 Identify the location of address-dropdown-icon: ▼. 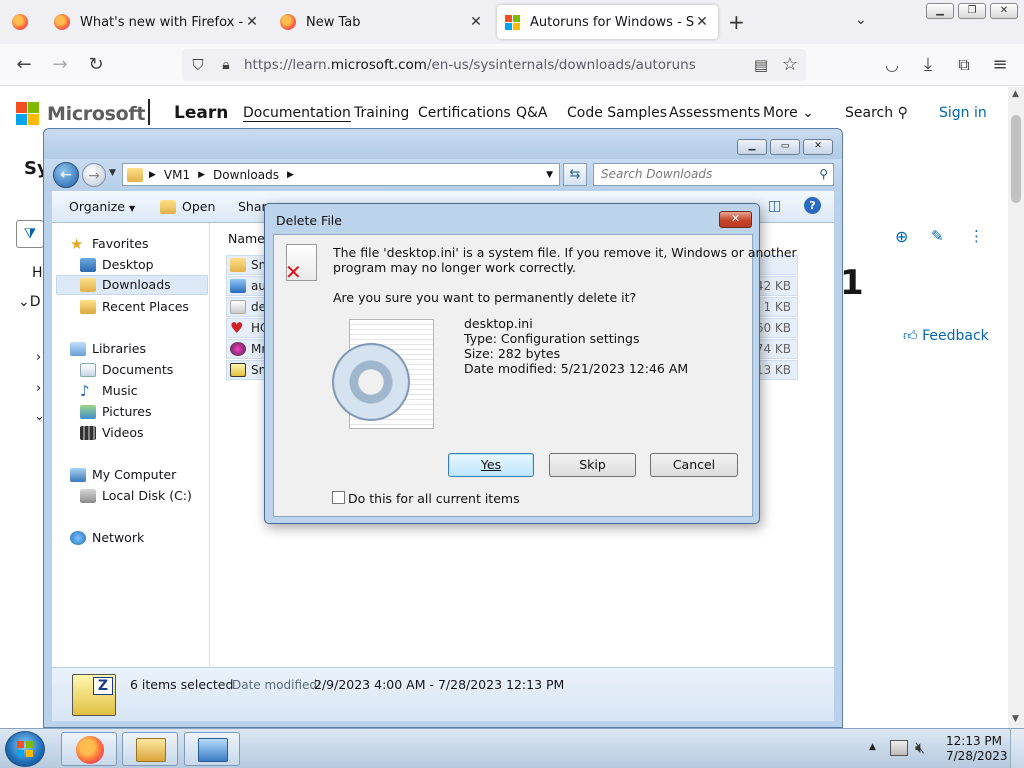
(549, 175).